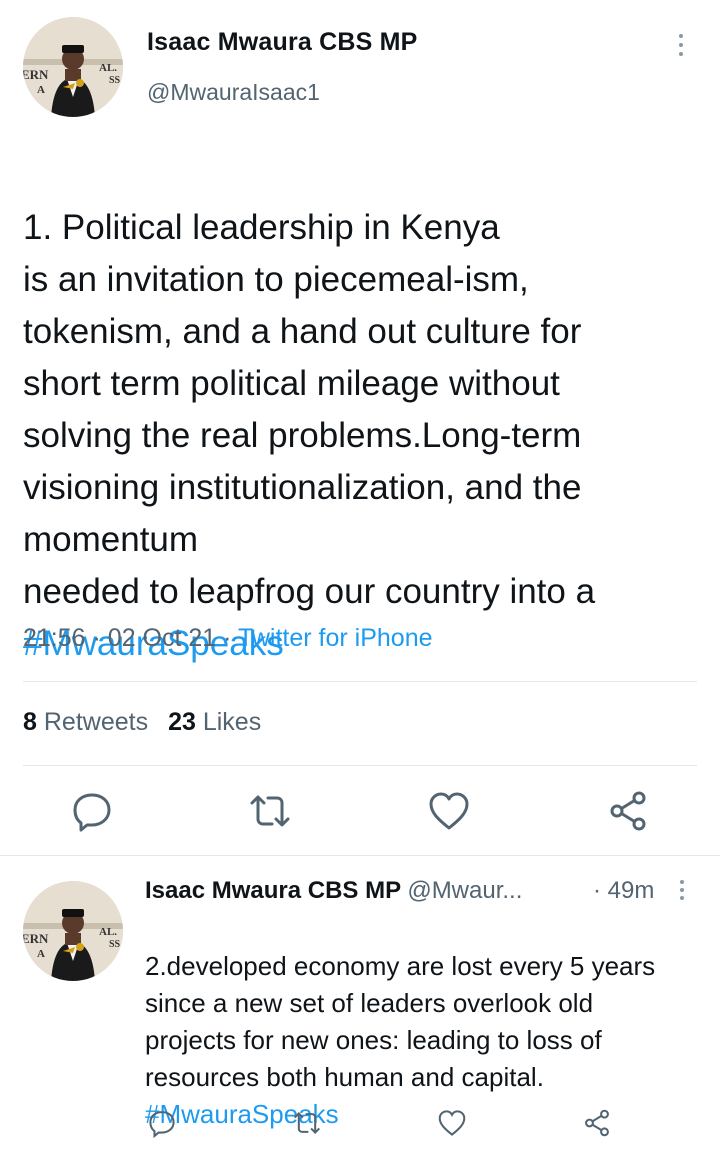 The image size is (720, 1170). What do you see at coordinates (96, 722) in the screenshot?
I see `retweets-label: Retweets` at bounding box center [96, 722].